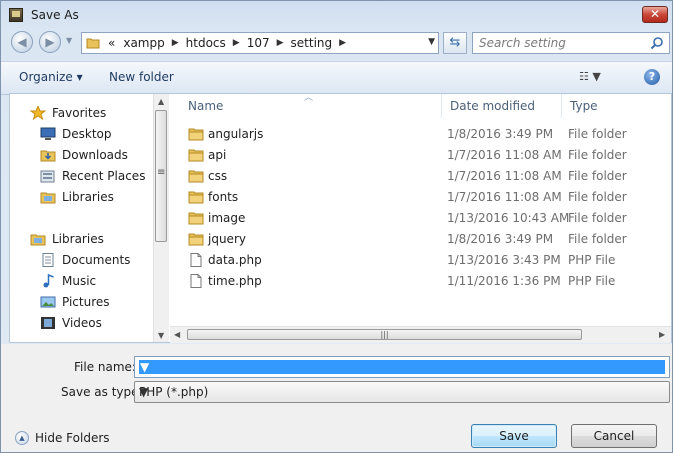 The width and height of the screenshot is (673, 453). I want to click on nav-item-downloads: Downloads, so click(84, 155).